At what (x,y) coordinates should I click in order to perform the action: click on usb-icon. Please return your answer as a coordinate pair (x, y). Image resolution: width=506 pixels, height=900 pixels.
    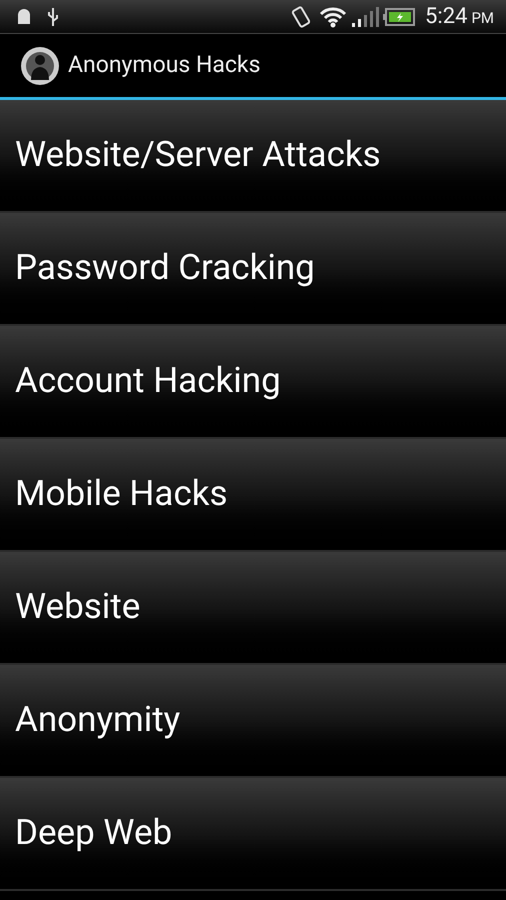
    Looking at the image, I should click on (53, 17).